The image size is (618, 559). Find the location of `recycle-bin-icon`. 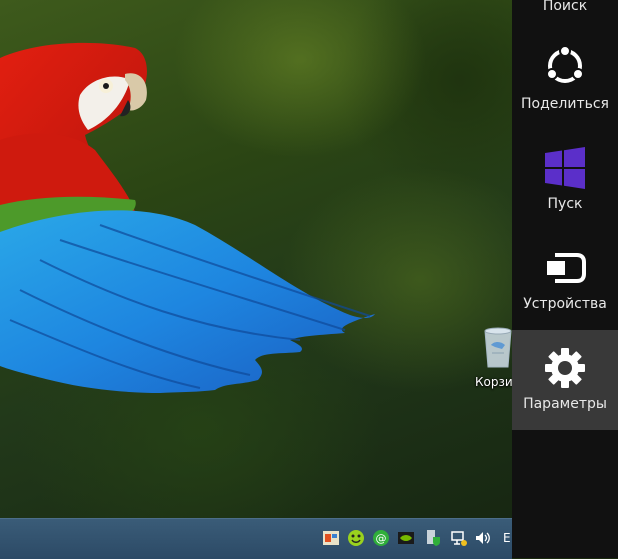

recycle-bin-icon is located at coordinates (498, 347).